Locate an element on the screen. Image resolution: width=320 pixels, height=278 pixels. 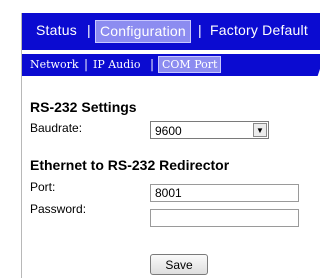
baudrate-select: 9600 ▼ is located at coordinates (209, 130).